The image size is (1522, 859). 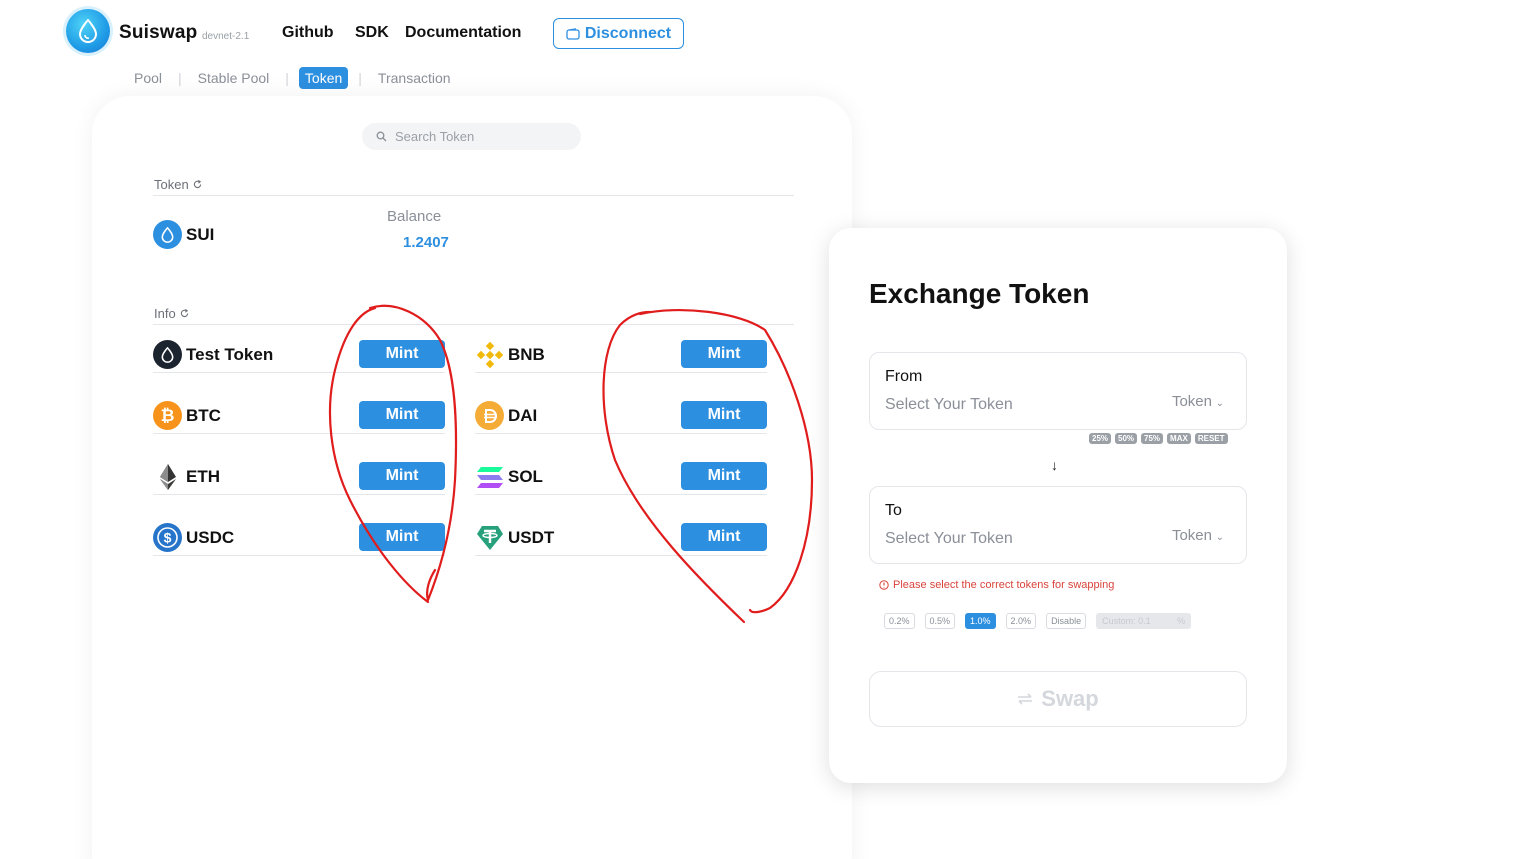 I want to click on custom-slippage-input: Custom: 0.1 %, so click(x=1144, y=621).